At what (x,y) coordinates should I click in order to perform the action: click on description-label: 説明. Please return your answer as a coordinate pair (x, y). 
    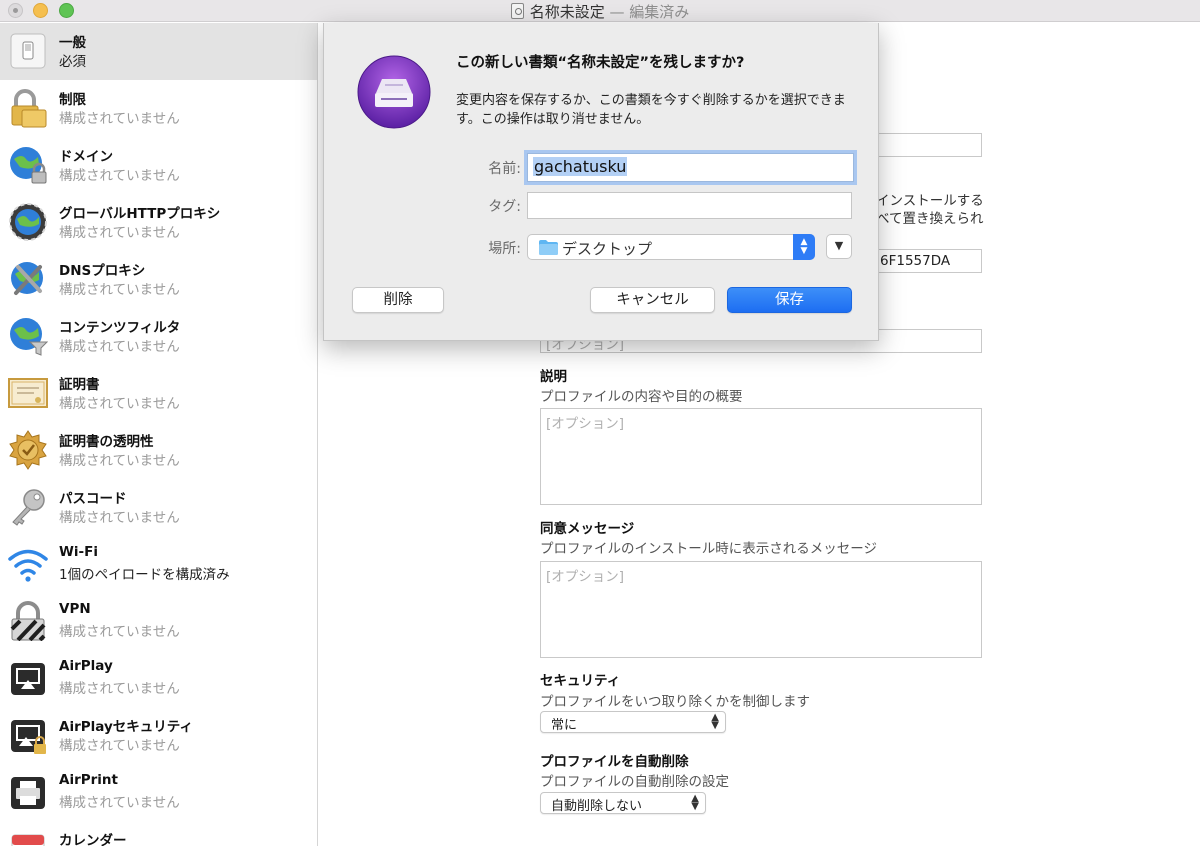
    Looking at the image, I should click on (553, 377).